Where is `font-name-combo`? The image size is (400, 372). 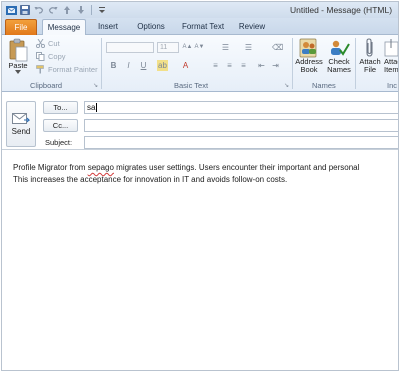 font-name-combo is located at coordinates (130, 47).